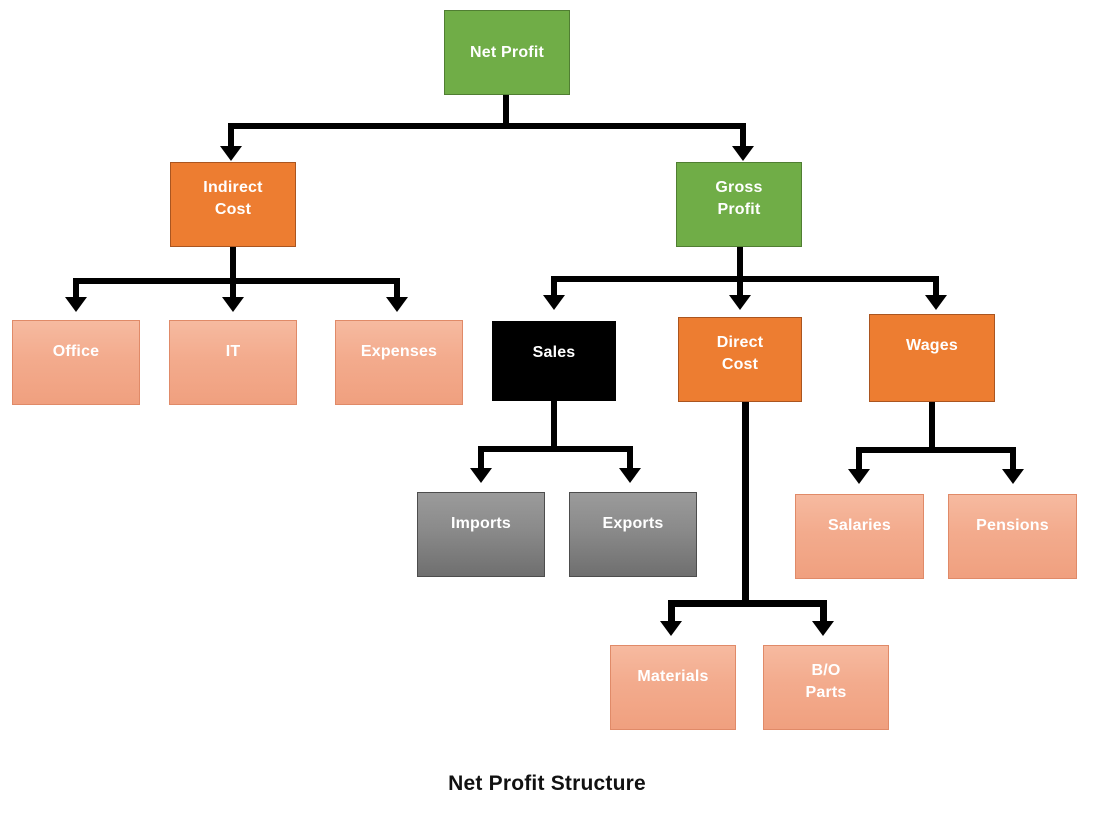  I want to click on connector-gross-profit-bus, so click(745, 279).